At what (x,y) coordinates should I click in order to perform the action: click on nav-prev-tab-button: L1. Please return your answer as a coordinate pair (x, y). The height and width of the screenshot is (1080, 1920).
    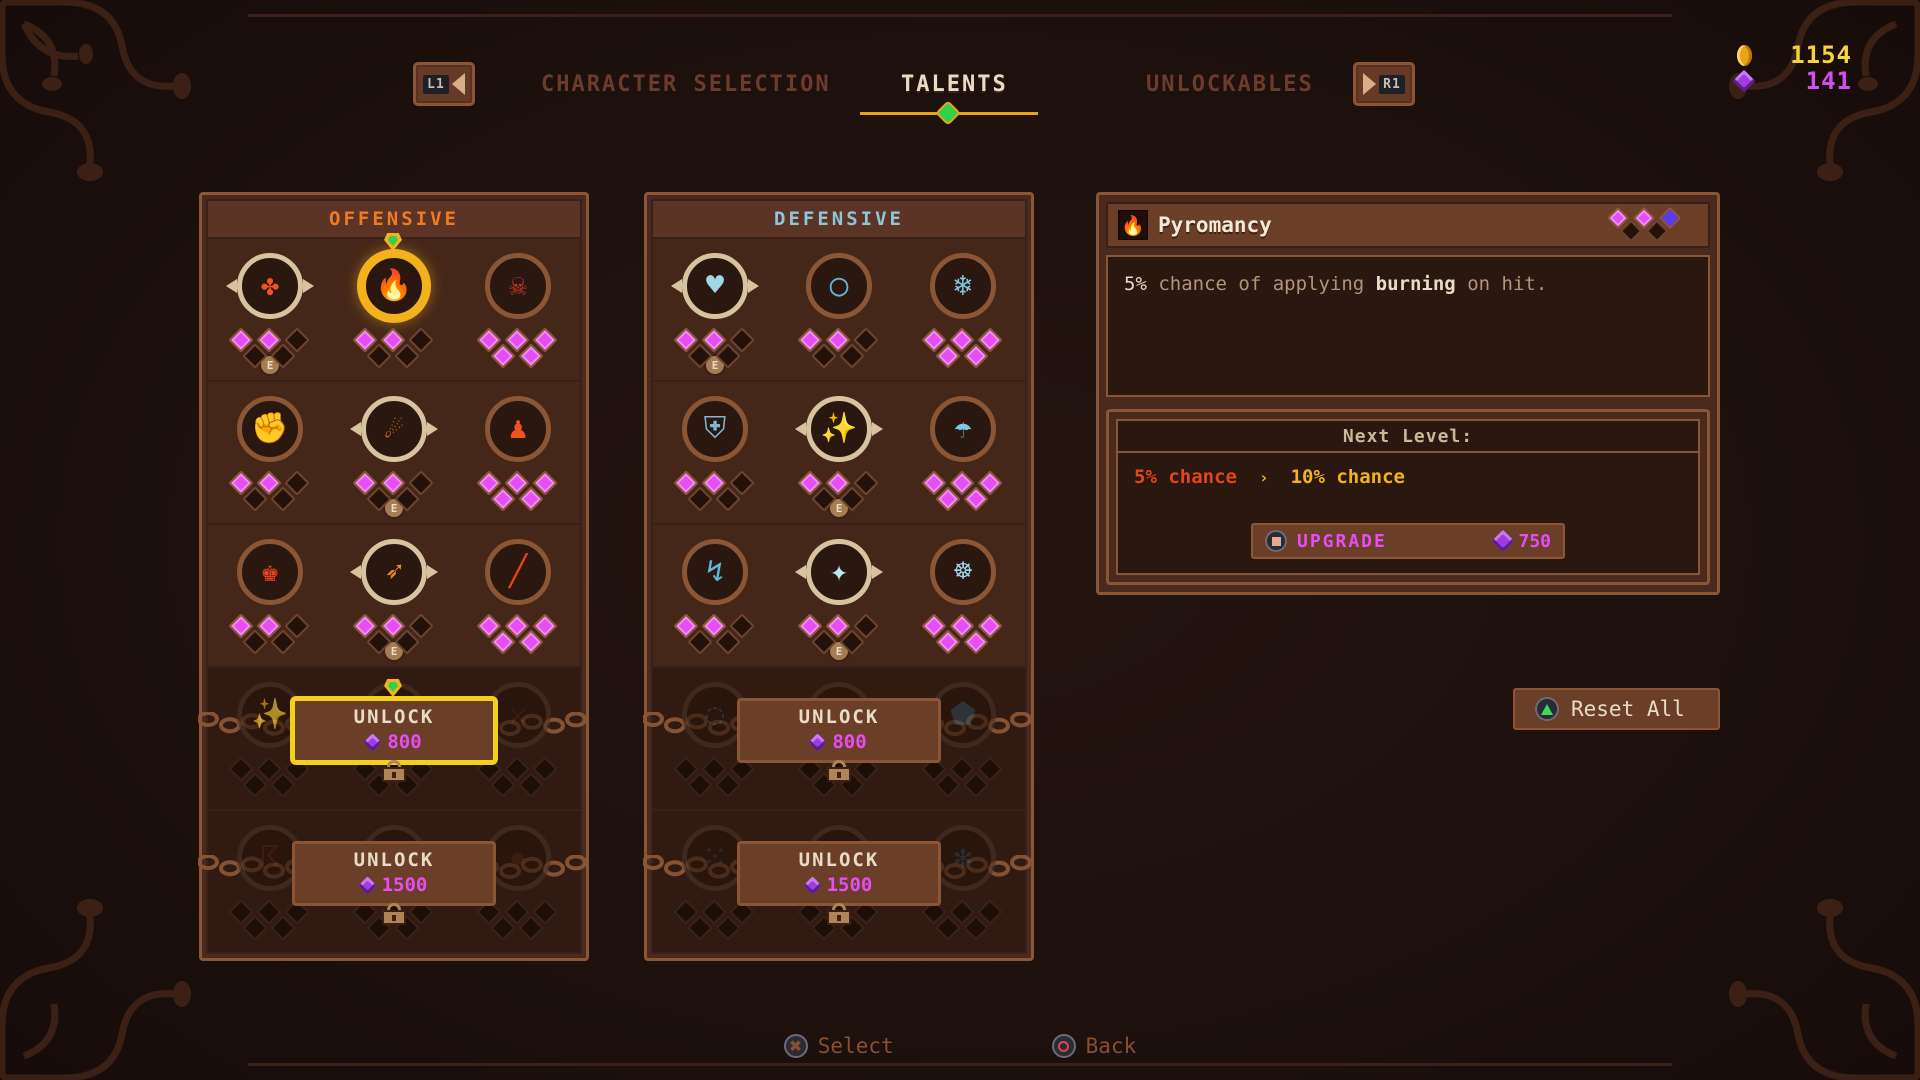
    Looking at the image, I should click on (444, 84).